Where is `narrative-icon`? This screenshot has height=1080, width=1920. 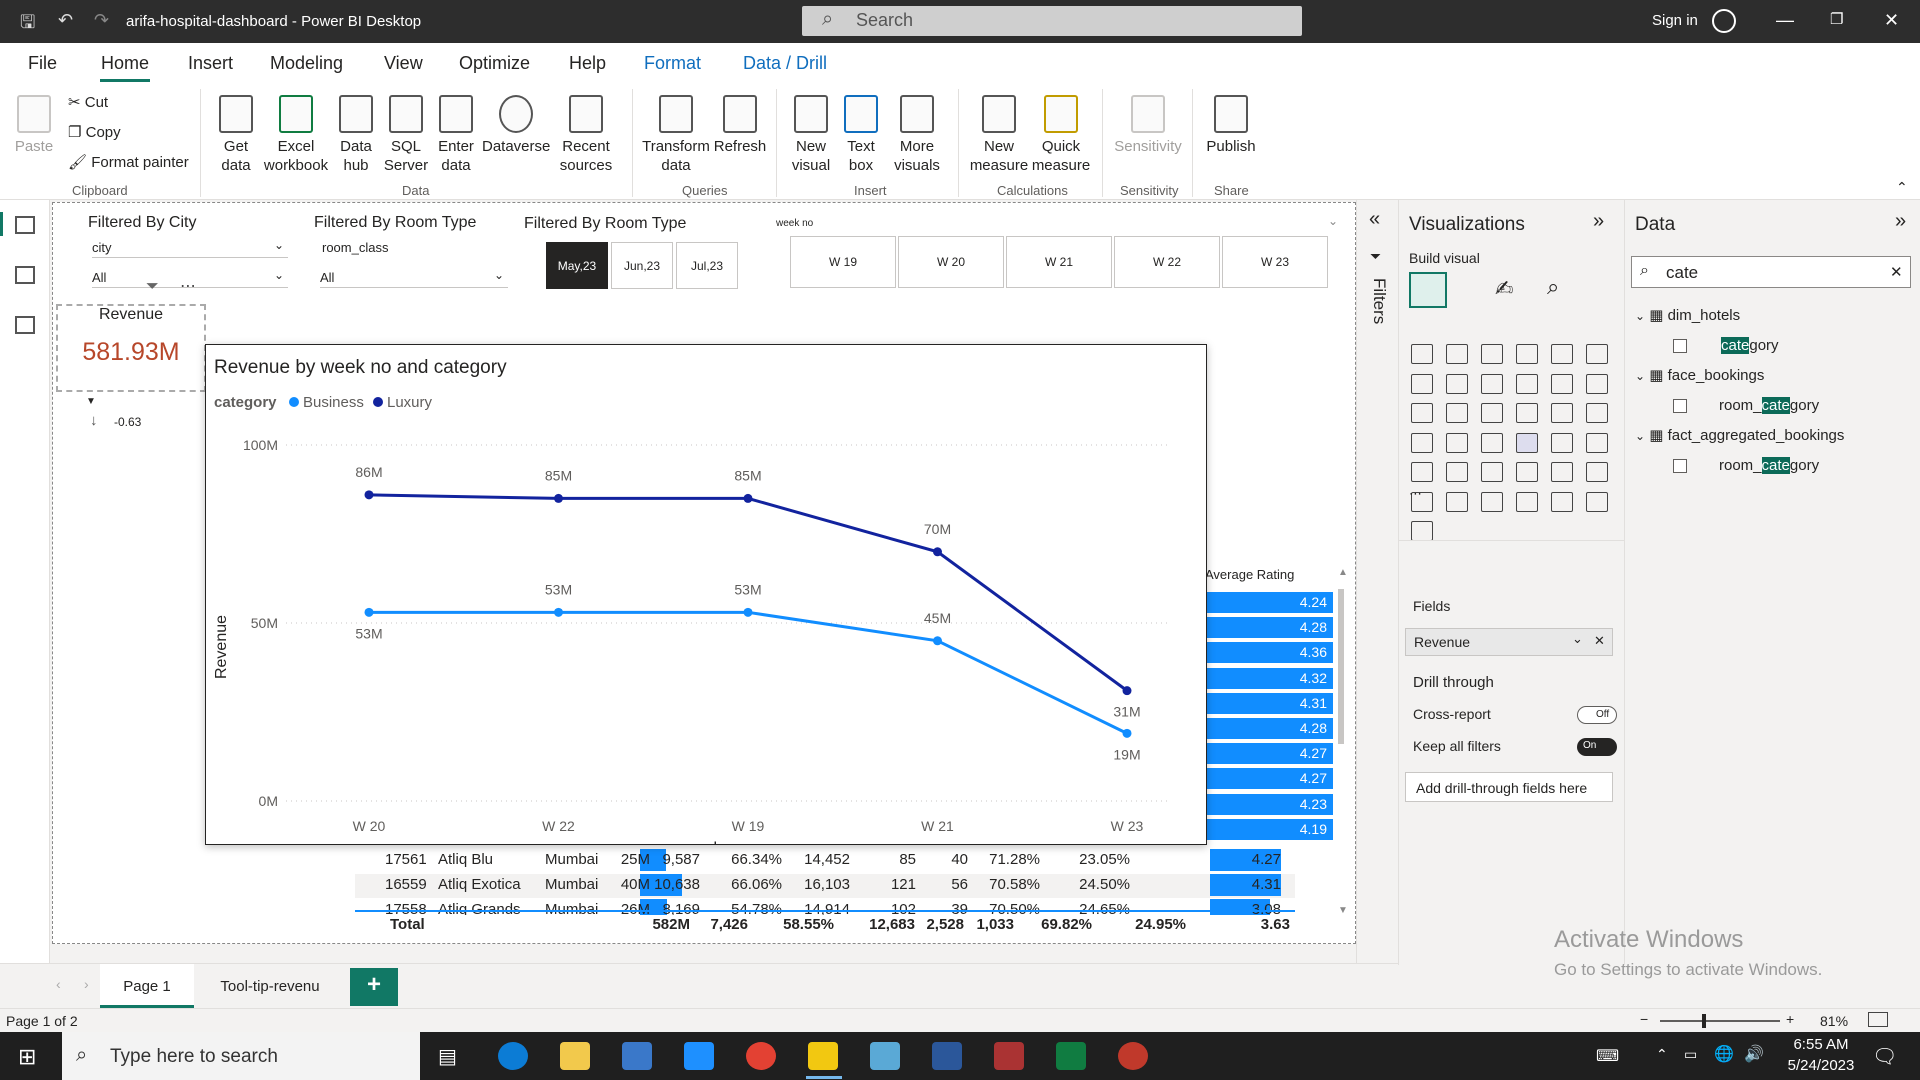 narrative-icon is located at coordinates (1492, 501).